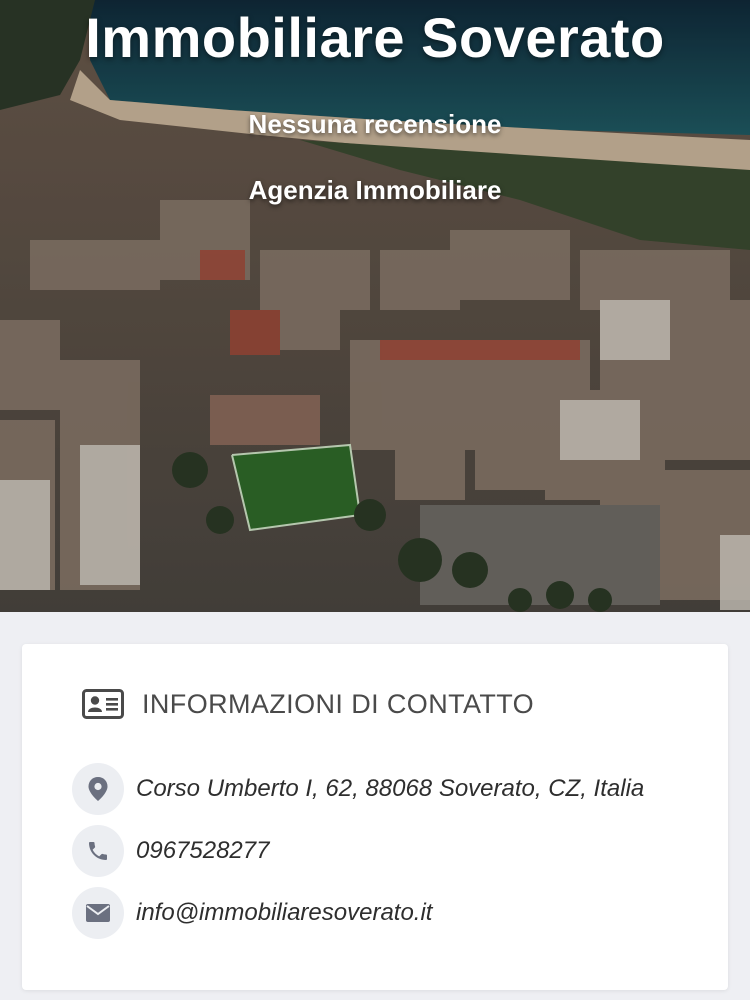  What do you see at coordinates (284, 913) in the screenshot?
I see `contact-email-link: info@immobiliaresoverato.it` at bounding box center [284, 913].